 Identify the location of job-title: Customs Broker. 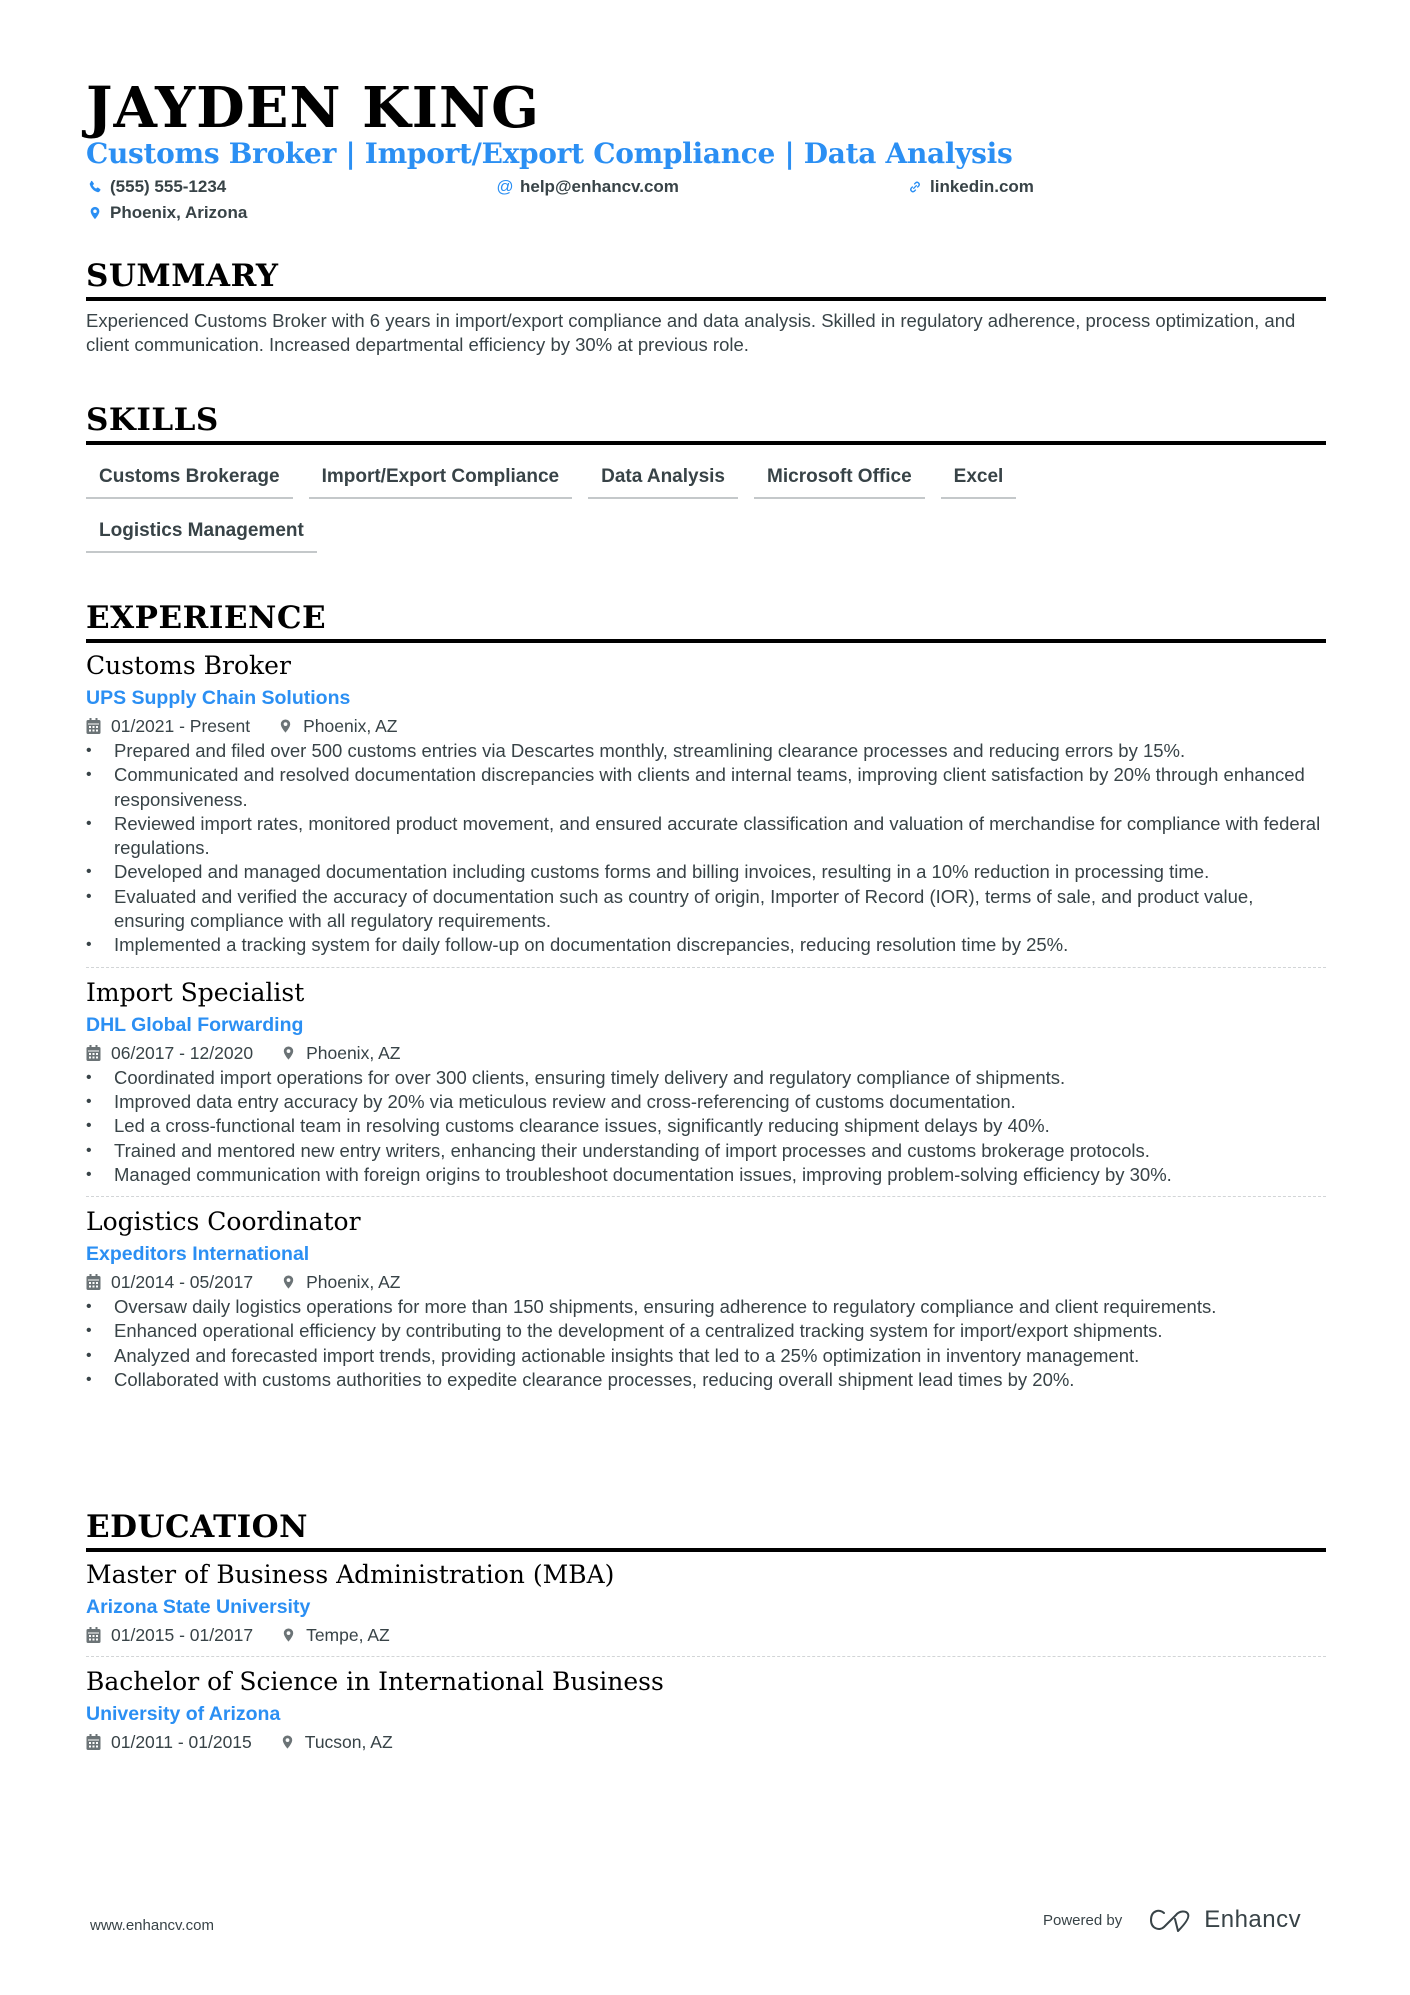
(188, 665).